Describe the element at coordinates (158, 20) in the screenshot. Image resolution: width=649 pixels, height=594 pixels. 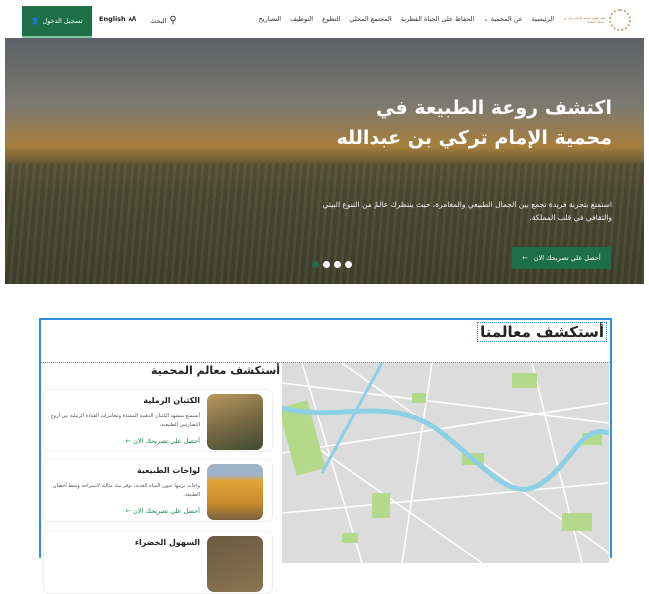
I see `search-label: البحث` at that location.